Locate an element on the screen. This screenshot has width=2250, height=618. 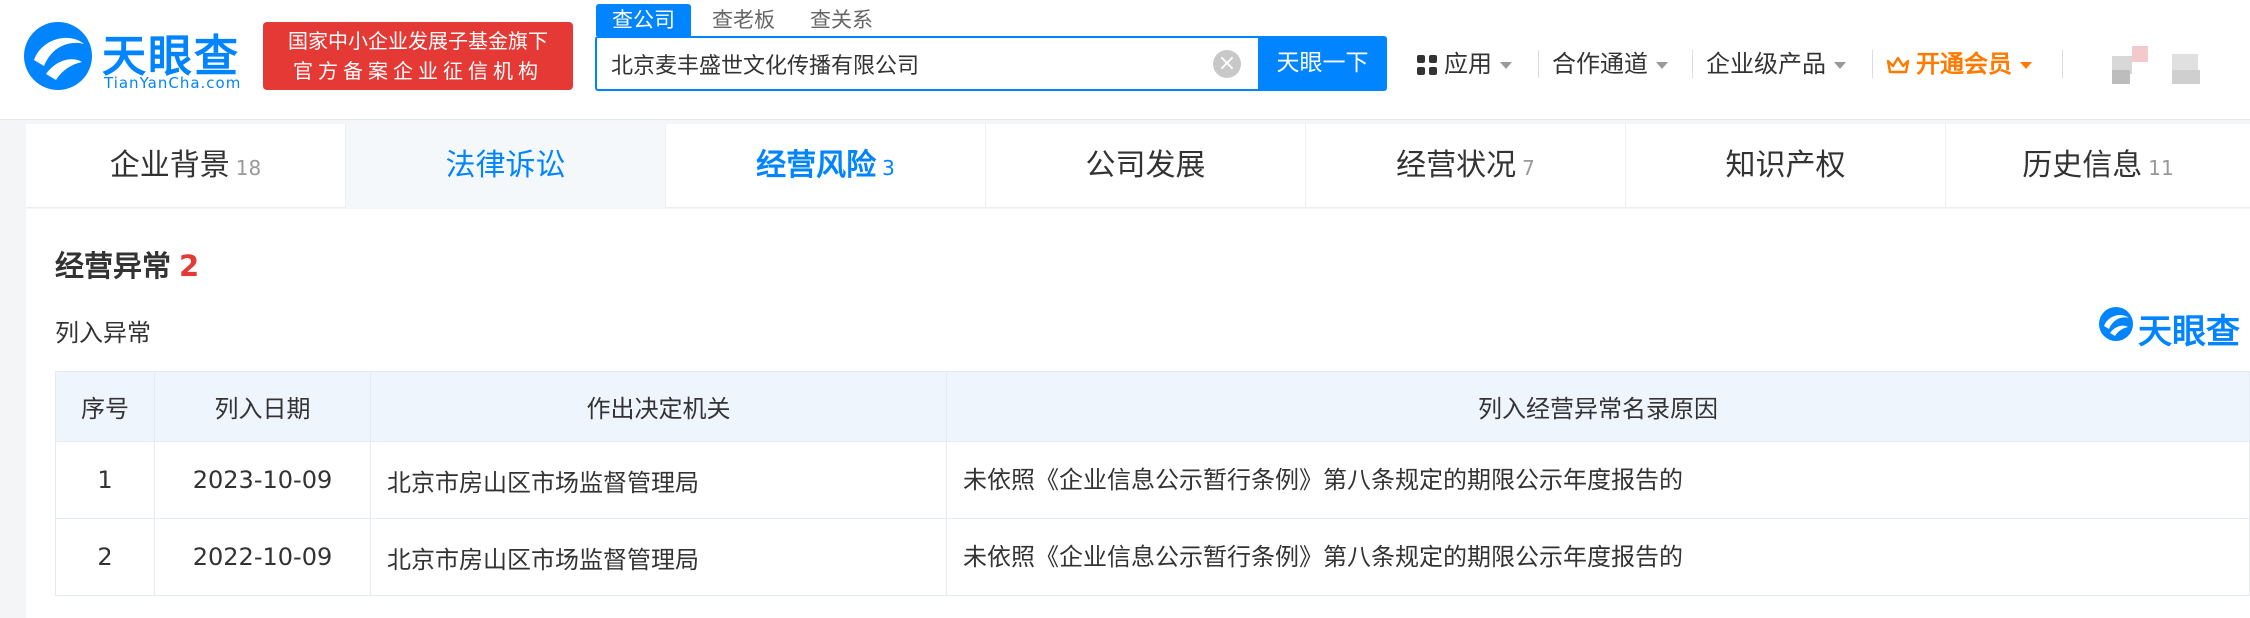
badge-line-2: 官方备案企业征信机构 is located at coordinates (418, 71).